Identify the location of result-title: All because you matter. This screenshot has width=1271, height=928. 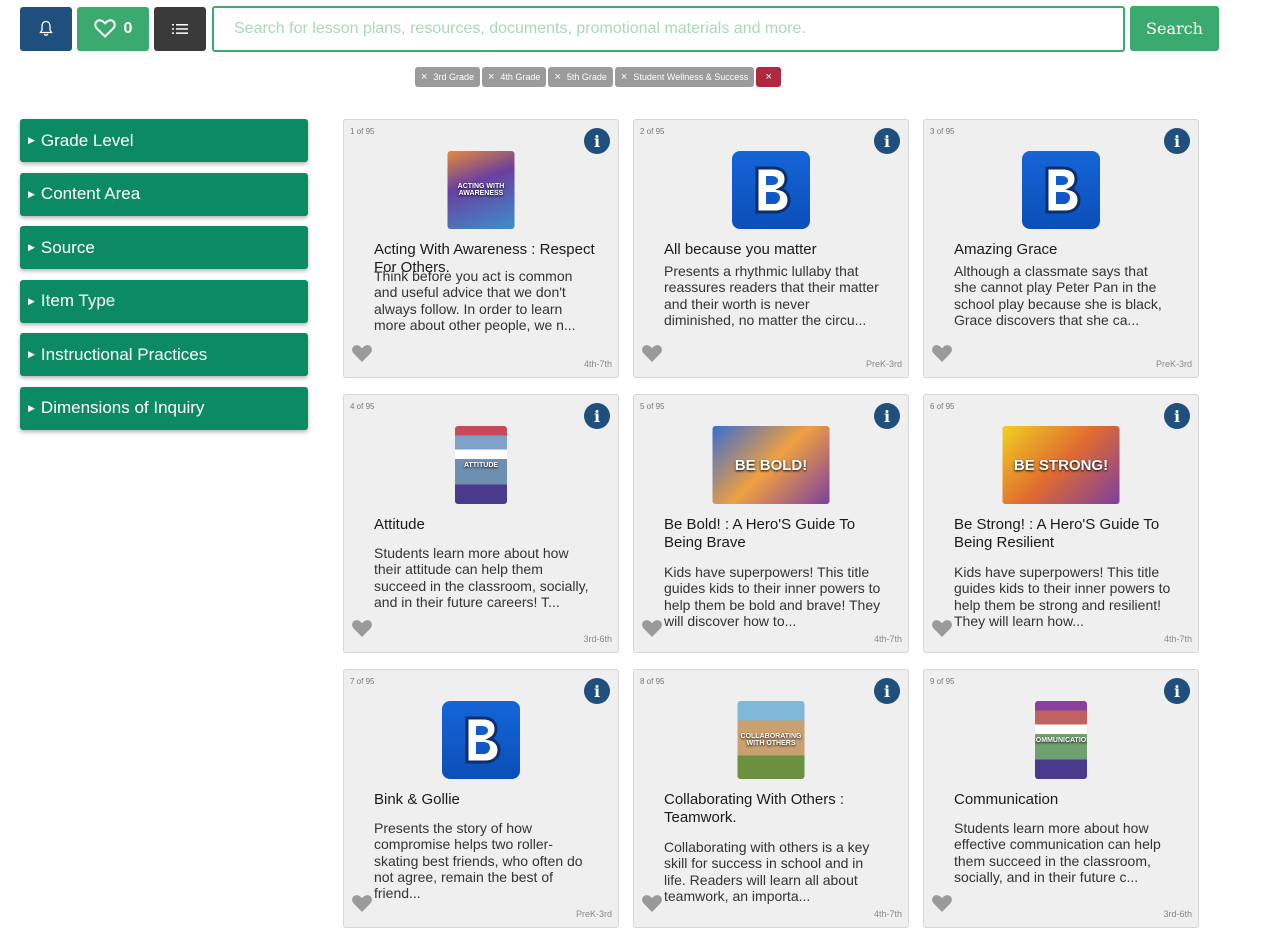
(776, 250).